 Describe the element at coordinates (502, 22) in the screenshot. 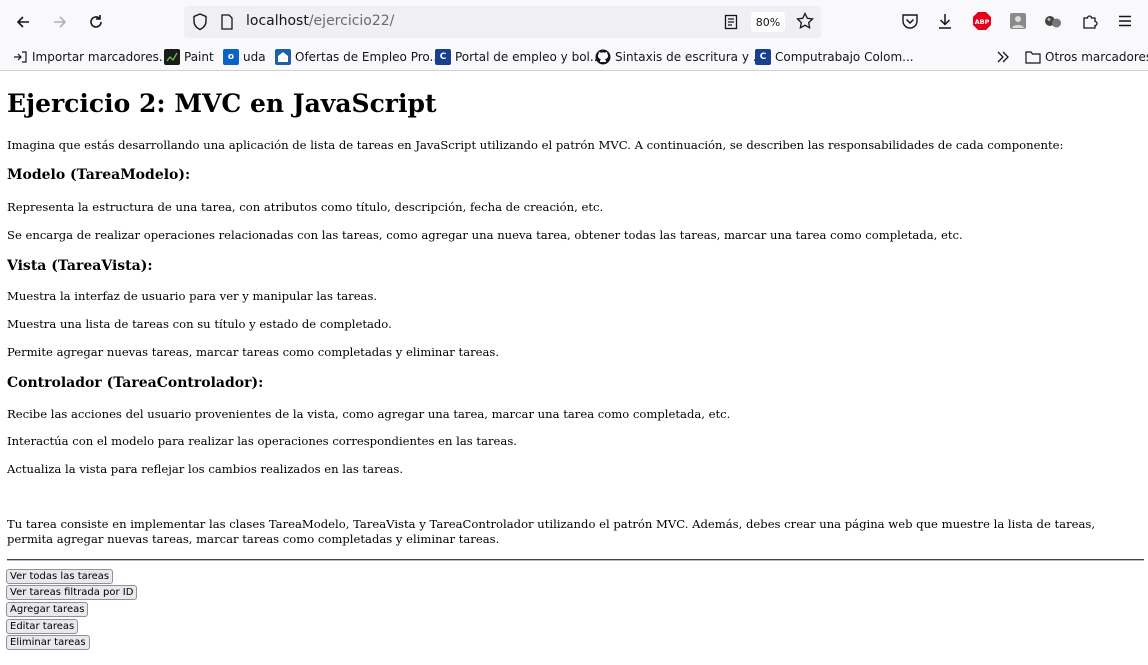

I see `url-bar: localhost/ejercicio22/ 80%` at that location.